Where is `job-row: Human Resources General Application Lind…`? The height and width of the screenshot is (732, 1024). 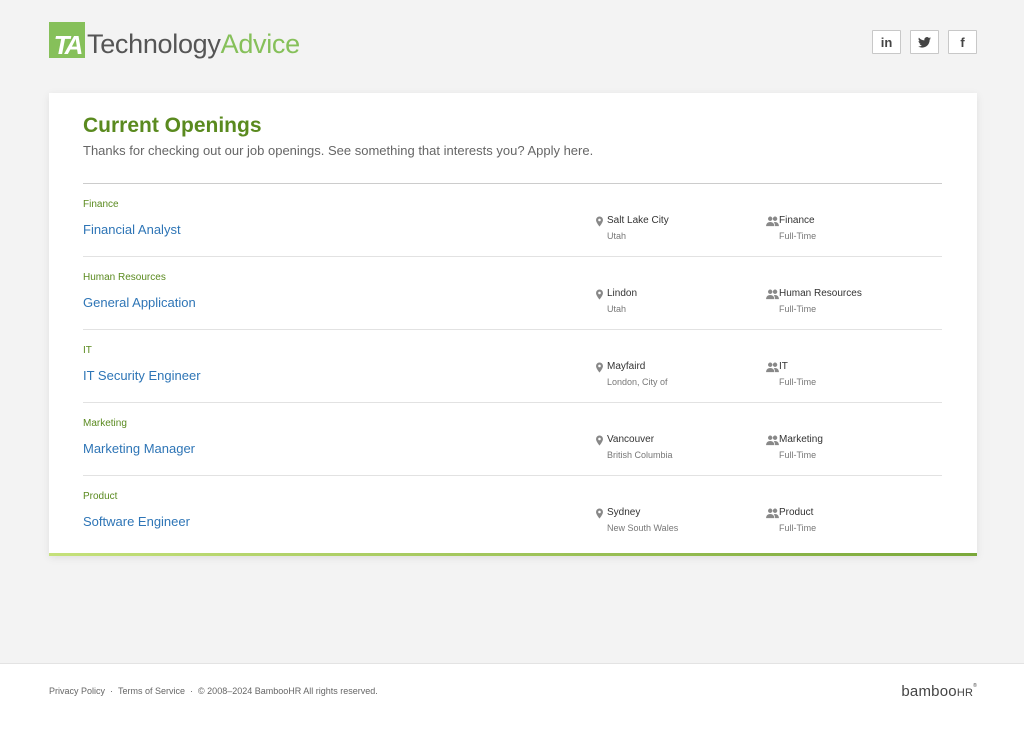 job-row: Human Resources General Application Lind… is located at coordinates (512, 293).